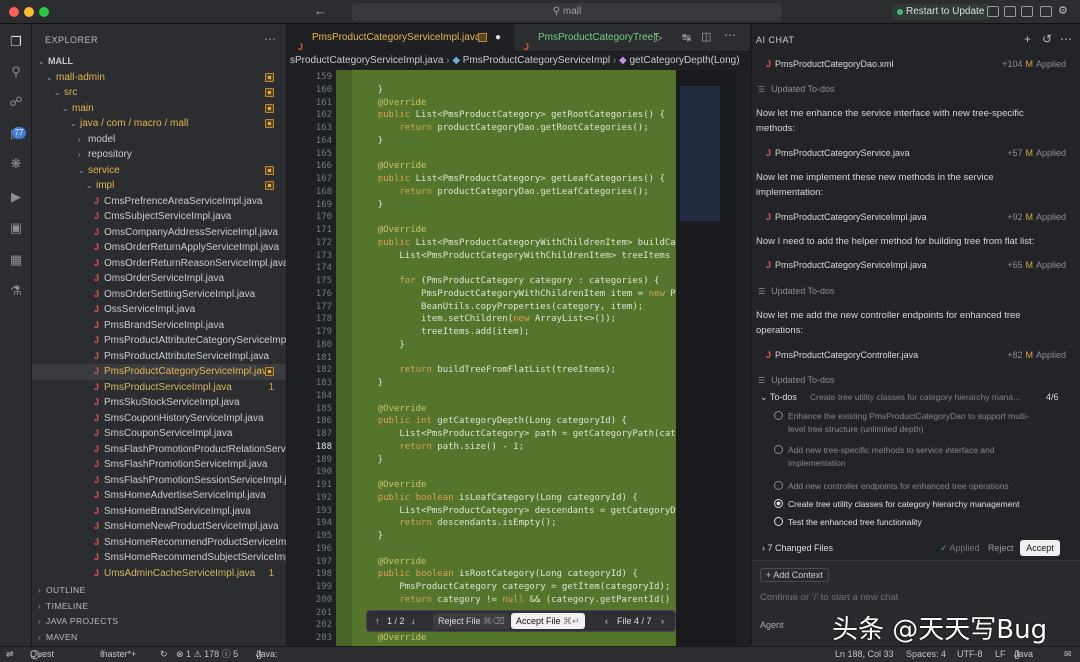  Describe the element at coordinates (159, 388) in the screenshot. I see `file-tree-file: J PmsProductServiceImpl.java 1` at that location.